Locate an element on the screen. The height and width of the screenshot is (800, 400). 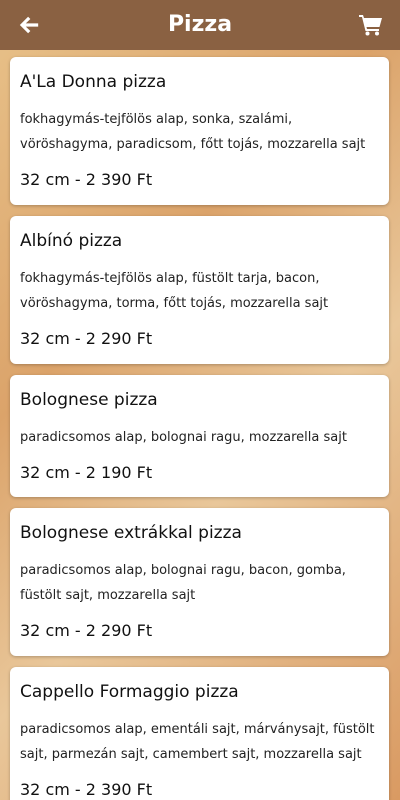
back-button is located at coordinates (29, 25).